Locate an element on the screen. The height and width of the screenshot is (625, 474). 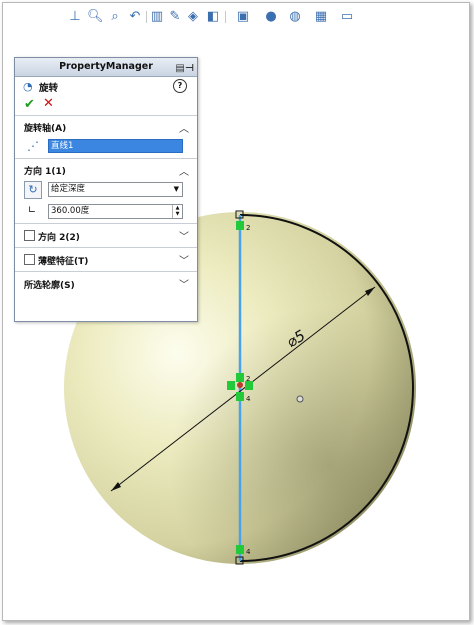
direction2-label: 方向 2(2) is located at coordinates (59, 238).